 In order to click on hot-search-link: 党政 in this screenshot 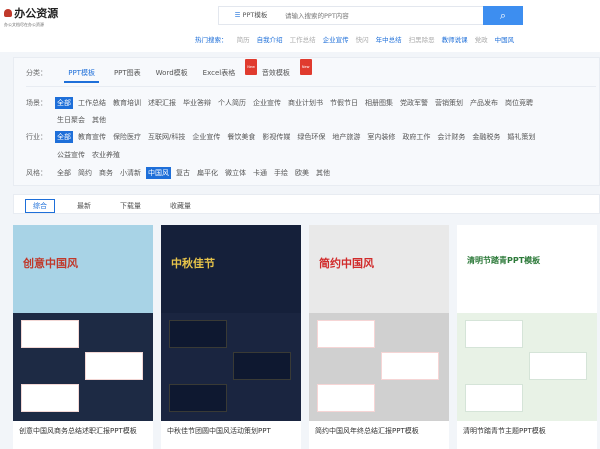, I will do `click(481, 40)`.